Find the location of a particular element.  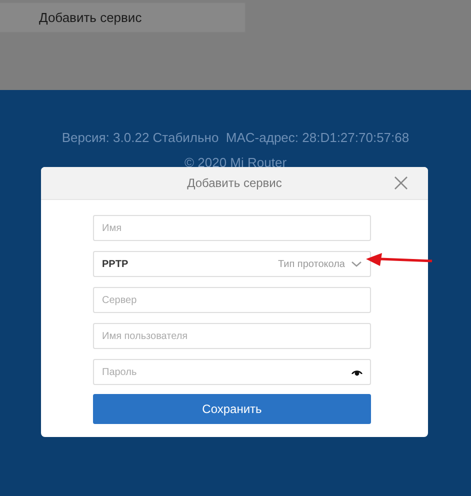

input-field: Имя пользователя is located at coordinates (232, 336).